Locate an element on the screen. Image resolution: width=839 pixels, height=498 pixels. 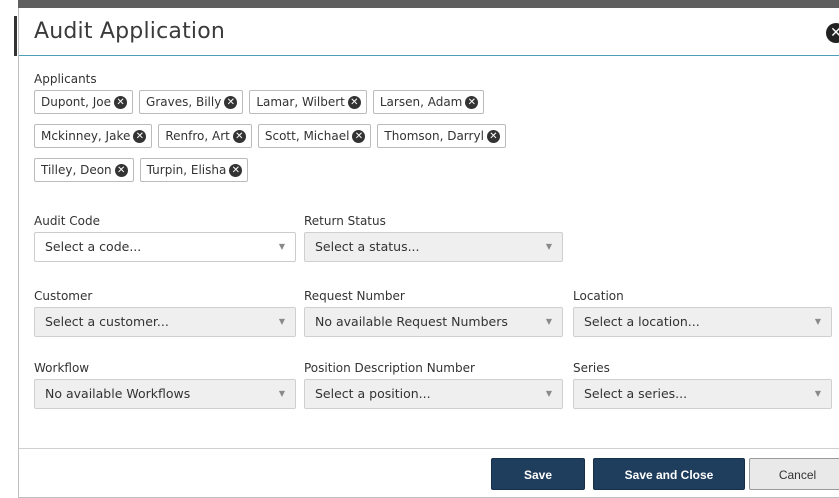
applicant-chip: Scott, Michael ✕ is located at coordinates (314, 136).